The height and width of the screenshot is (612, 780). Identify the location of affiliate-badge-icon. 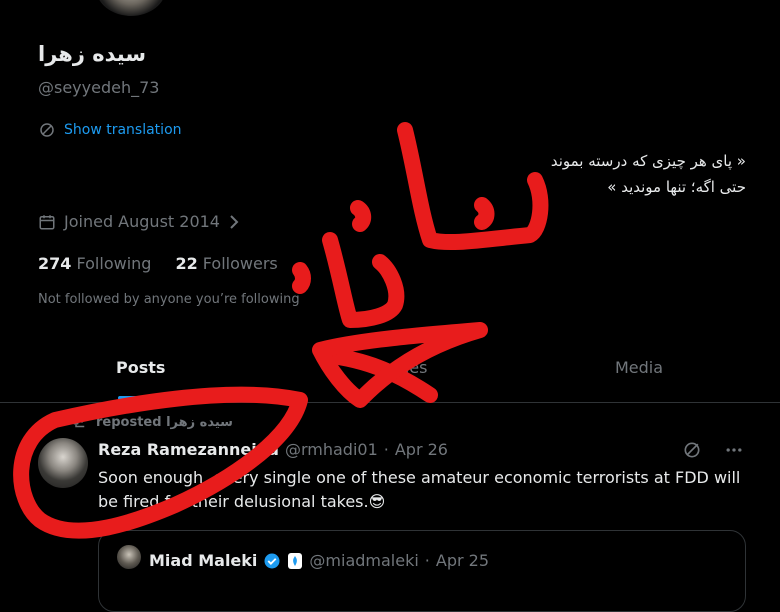
(295, 560).